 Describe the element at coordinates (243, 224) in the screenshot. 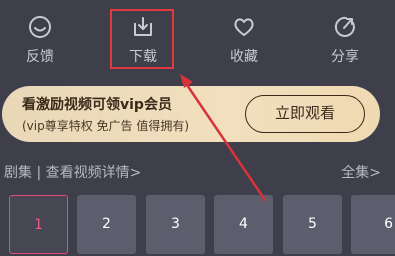

I see `episode-item: 4` at that location.